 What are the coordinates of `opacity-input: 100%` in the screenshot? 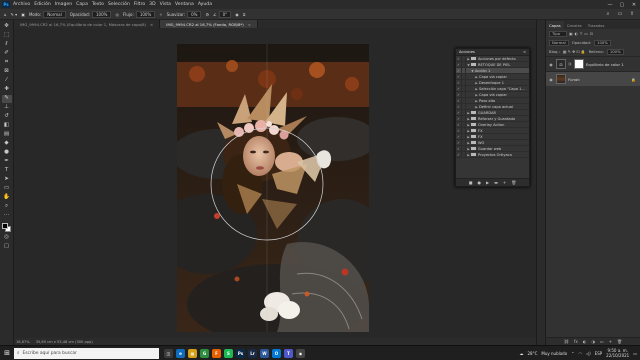 It's located at (102, 14).